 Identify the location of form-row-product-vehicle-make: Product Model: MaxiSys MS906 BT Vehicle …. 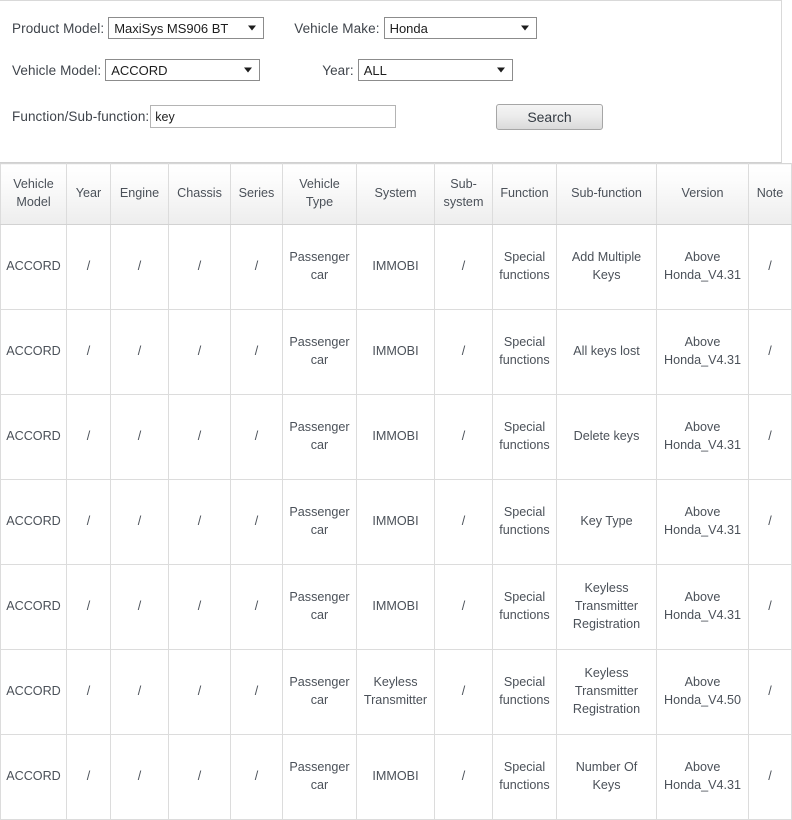
(274, 28).